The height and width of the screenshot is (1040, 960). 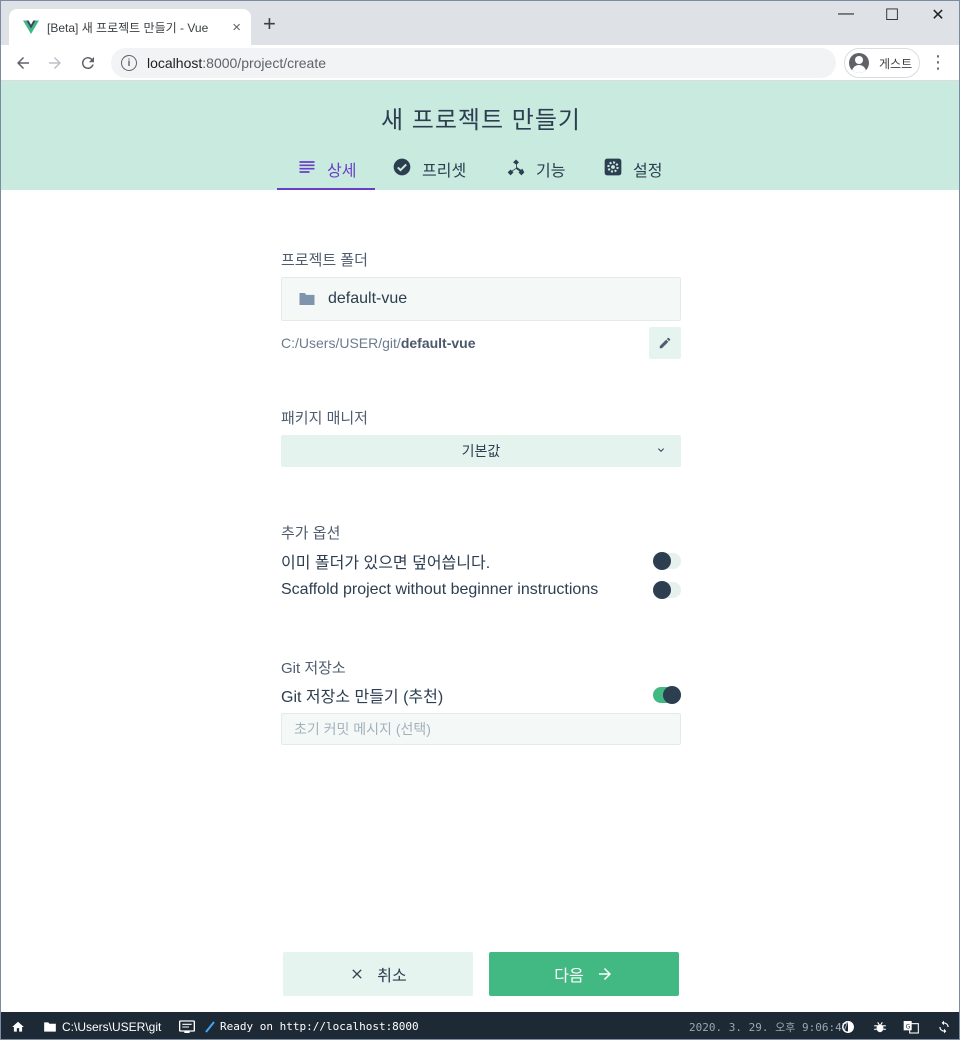 I want to click on site-info-icon: i, so click(x=129, y=63).